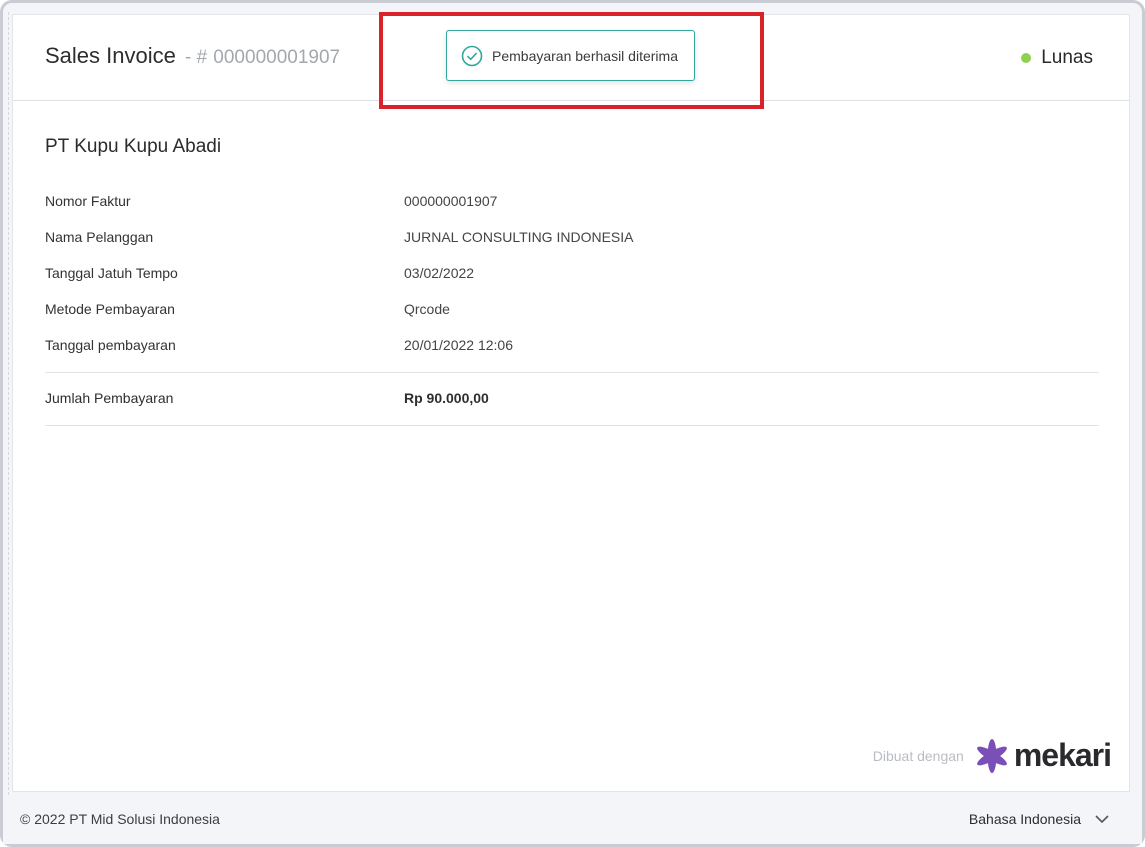 Image resolution: width=1145 pixels, height=847 pixels. Describe the element at coordinates (133, 146) in the screenshot. I see `company-name: PT Kupu Kupu Abadi` at that location.